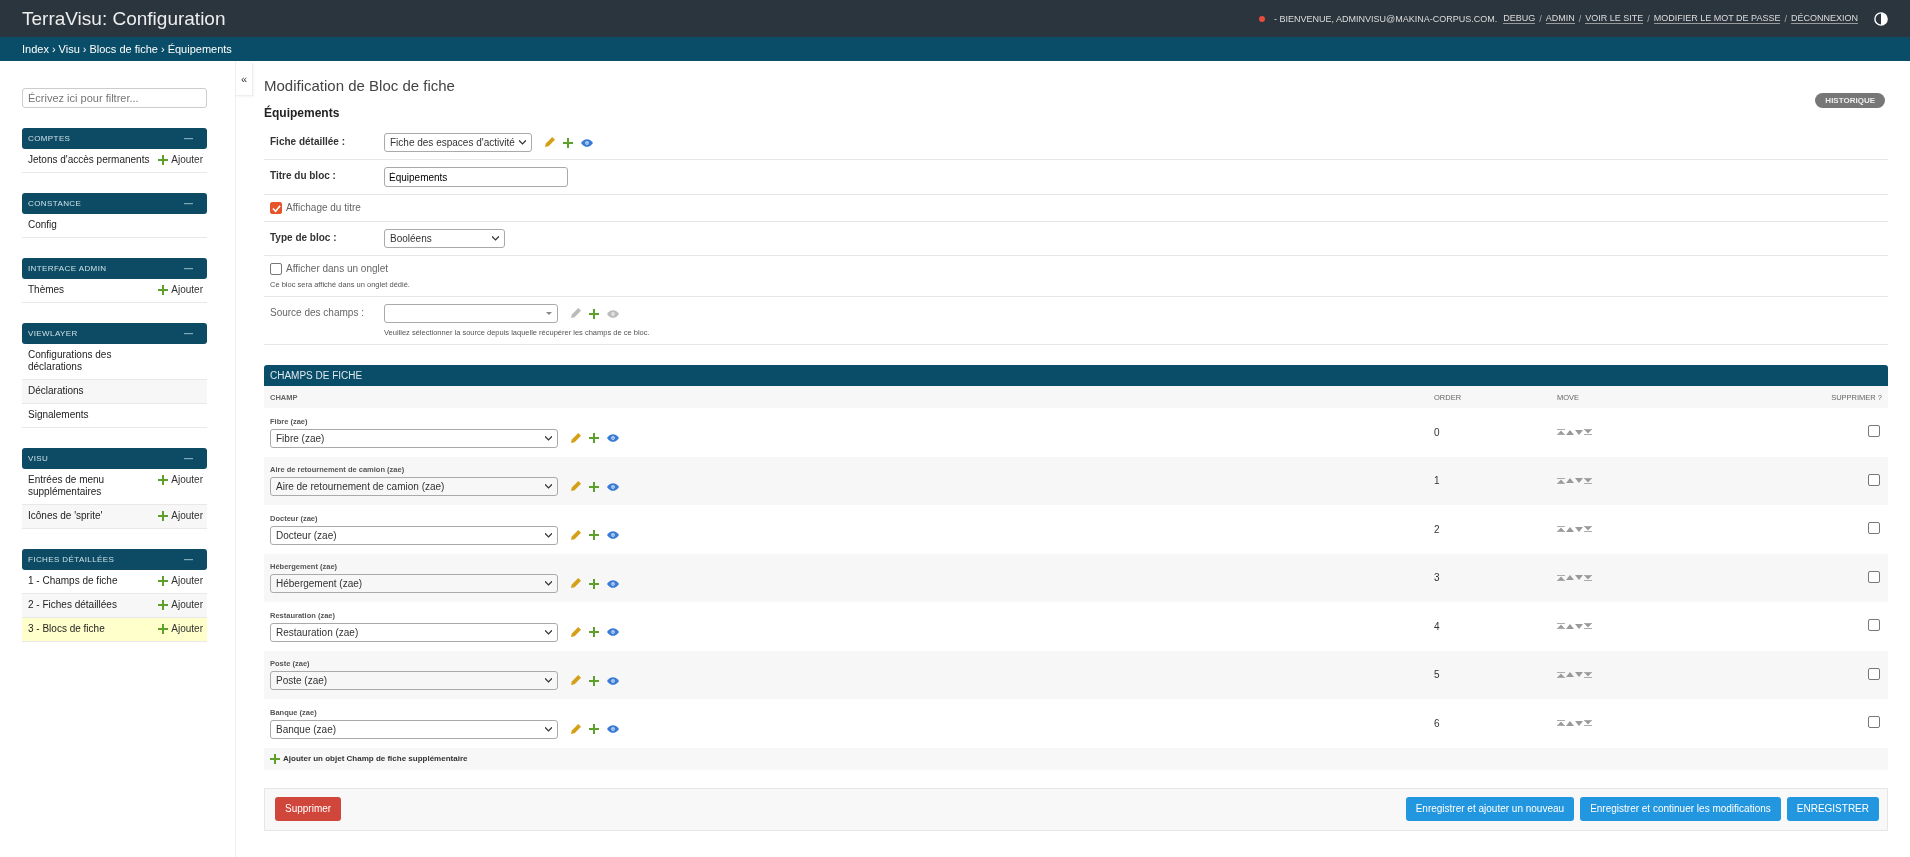 The width and height of the screenshot is (1910, 857). I want to click on select-field: Poste (zae), so click(414, 681).